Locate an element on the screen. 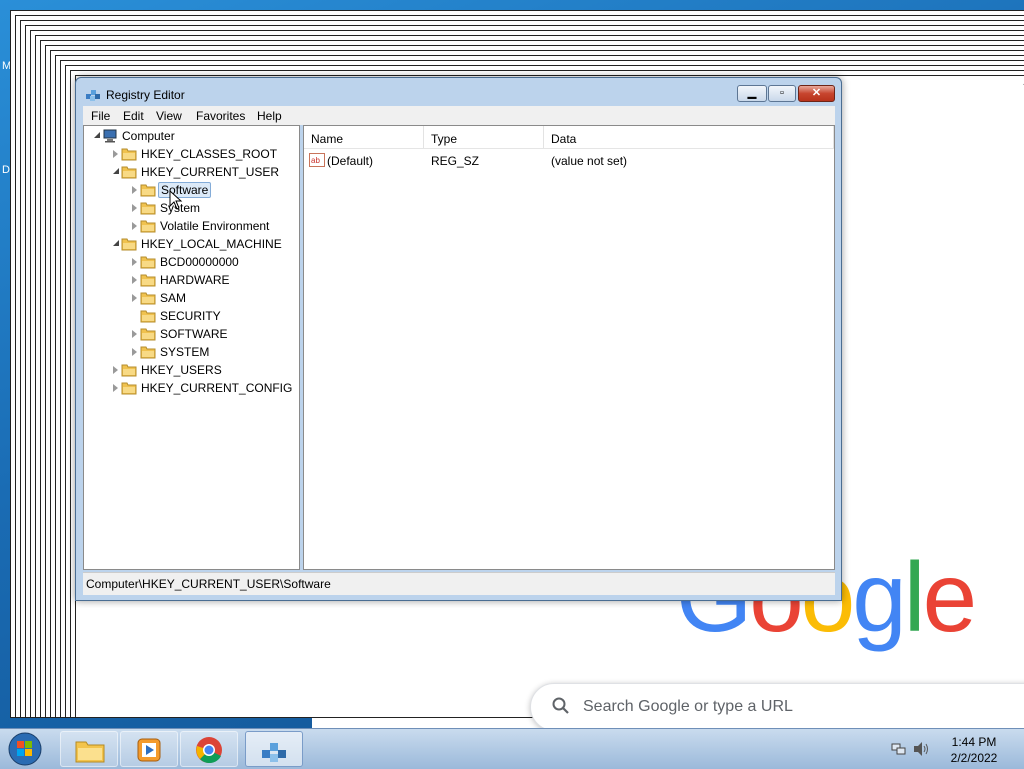 This screenshot has height=769, width=1024. google-search-box: Search Google or type a URL is located at coordinates (777, 707).